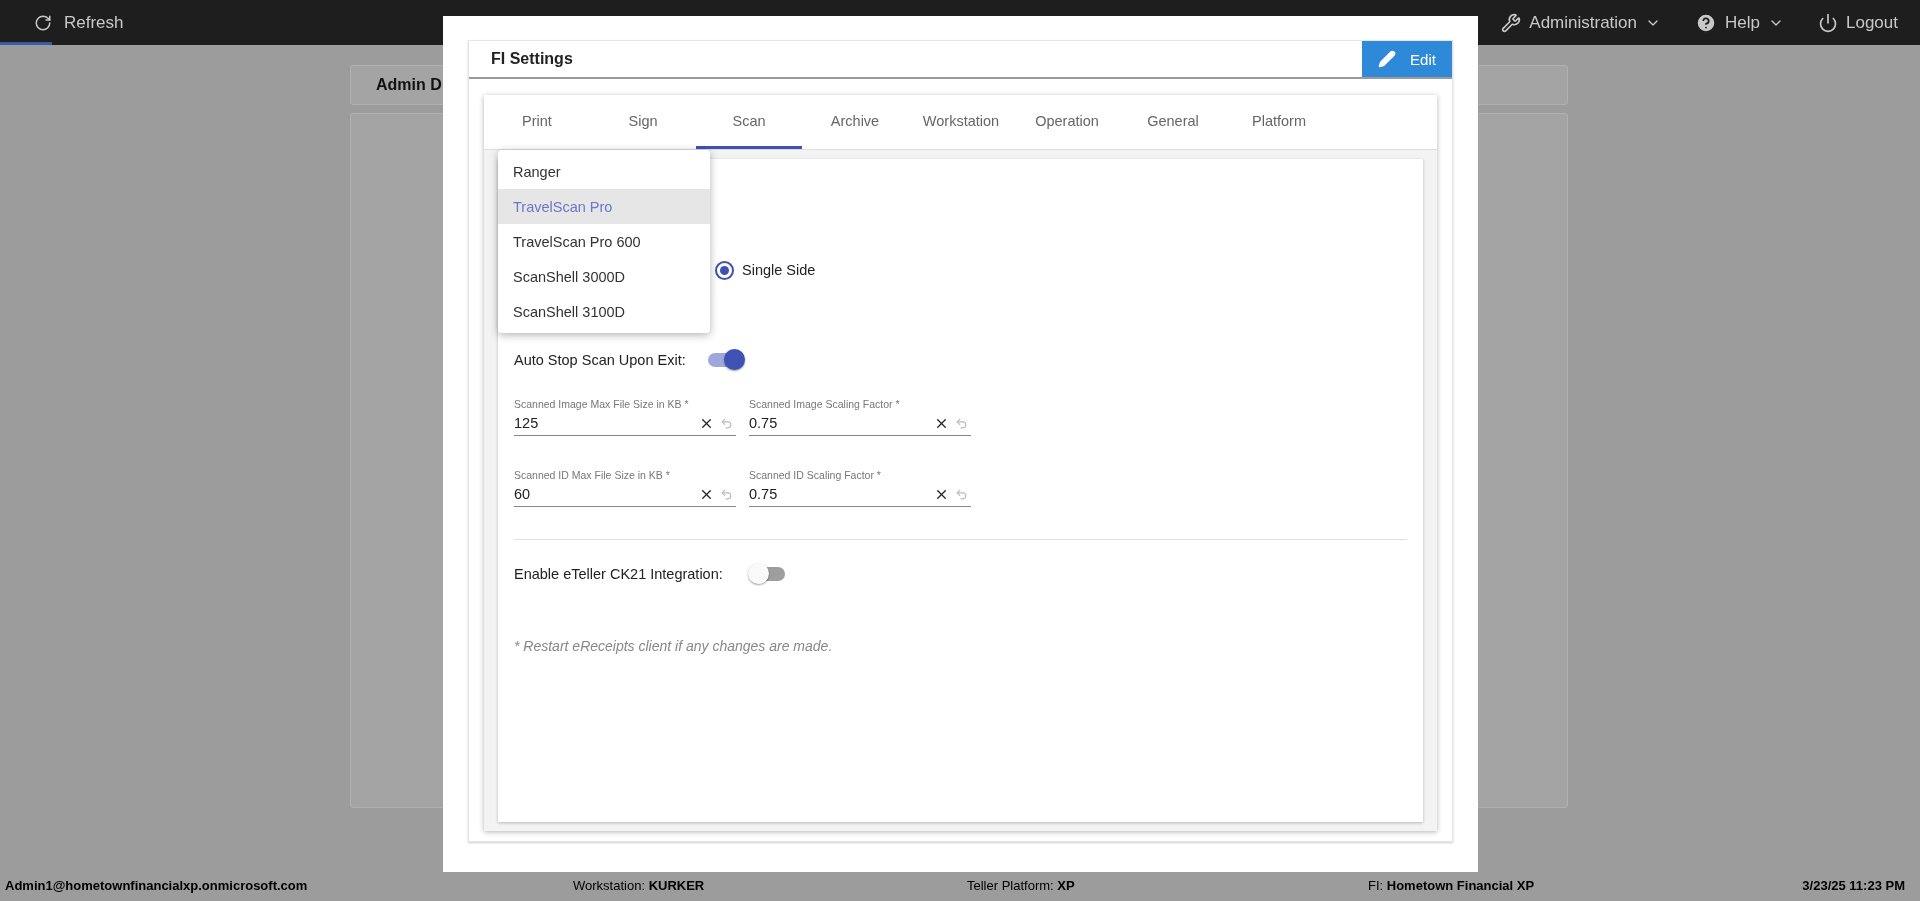  What do you see at coordinates (600, 360) in the screenshot?
I see `toggle-label: Auto Stop Scan Upon Exit:` at bounding box center [600, 360].